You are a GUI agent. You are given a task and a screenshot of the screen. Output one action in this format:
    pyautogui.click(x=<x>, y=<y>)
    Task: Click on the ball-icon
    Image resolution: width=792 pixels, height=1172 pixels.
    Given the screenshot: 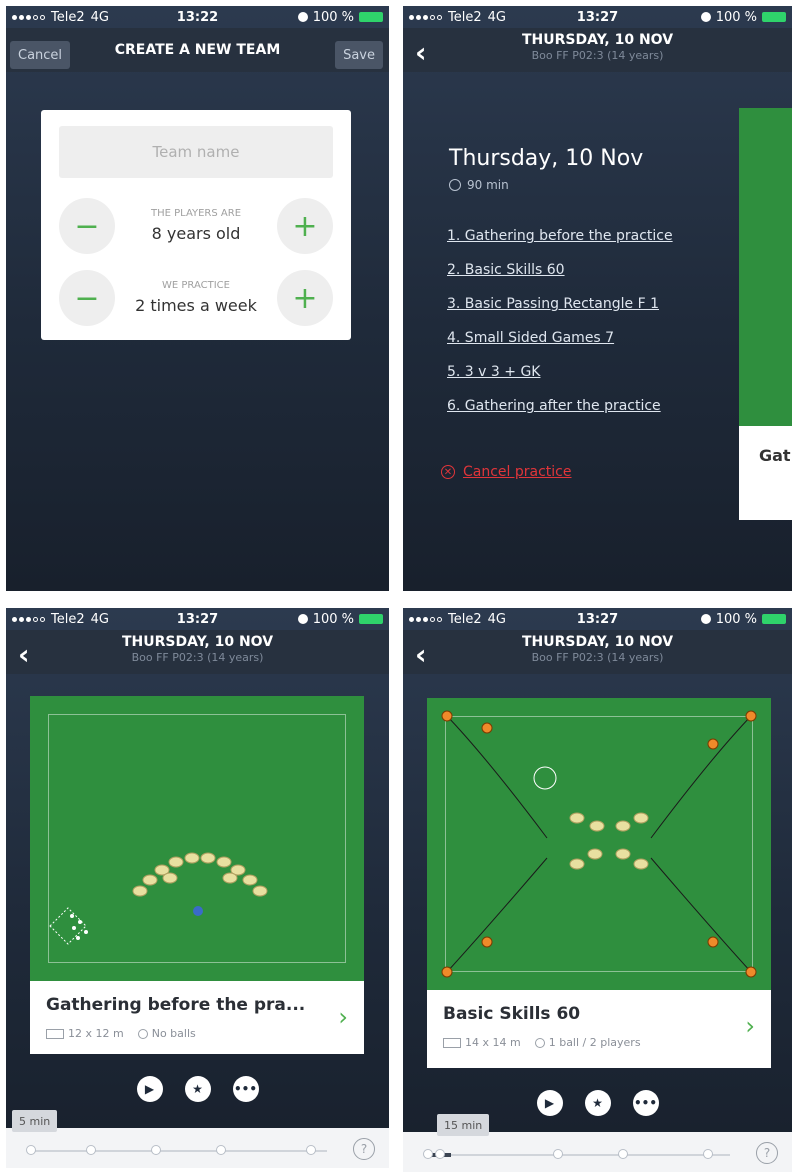 What is the action you would take?
    pyautogui.click(x=539, y=1043)
    